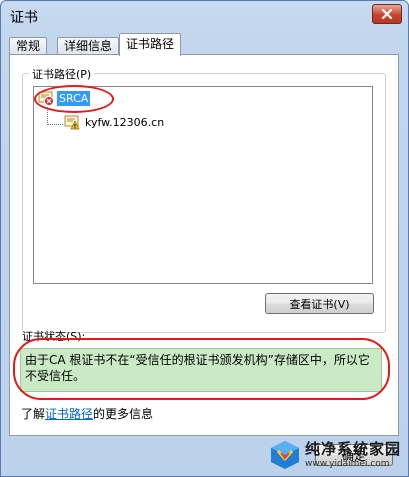 This screenshot has width=409, height=477. What do you see at coordinates (24, 18) in the screenshot?
I see `window-title: 证书` at bounding box center [24, 18].